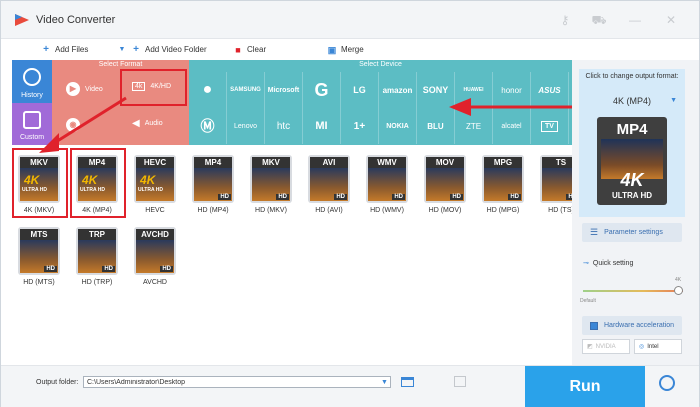  I want to click on device-mi: MI, so click(322, 126).